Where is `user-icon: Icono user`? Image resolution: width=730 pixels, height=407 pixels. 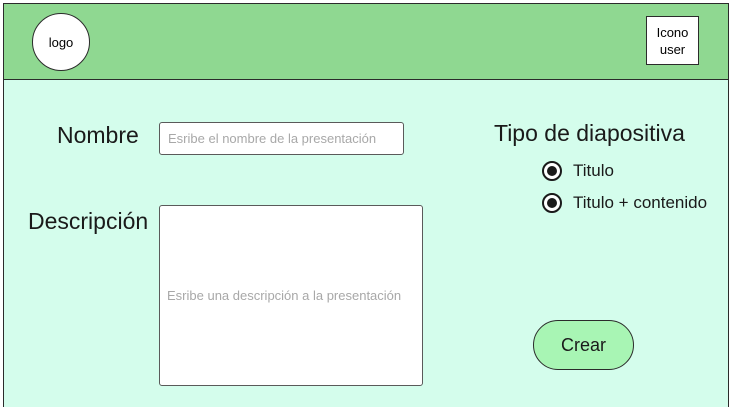 user-icon: Icono user is located at coordinates (672, 40).